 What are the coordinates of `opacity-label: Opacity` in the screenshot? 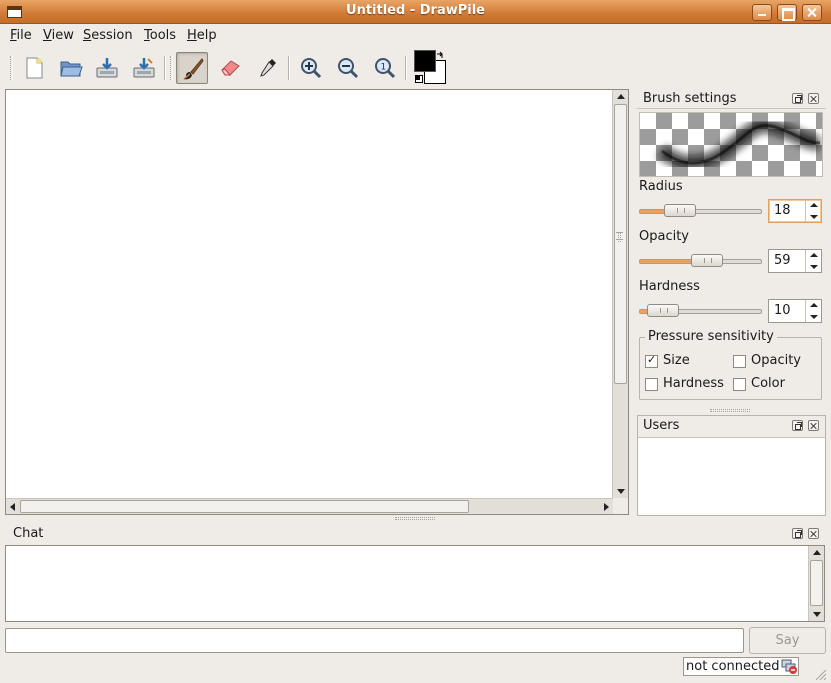 It's located at (664, 236).